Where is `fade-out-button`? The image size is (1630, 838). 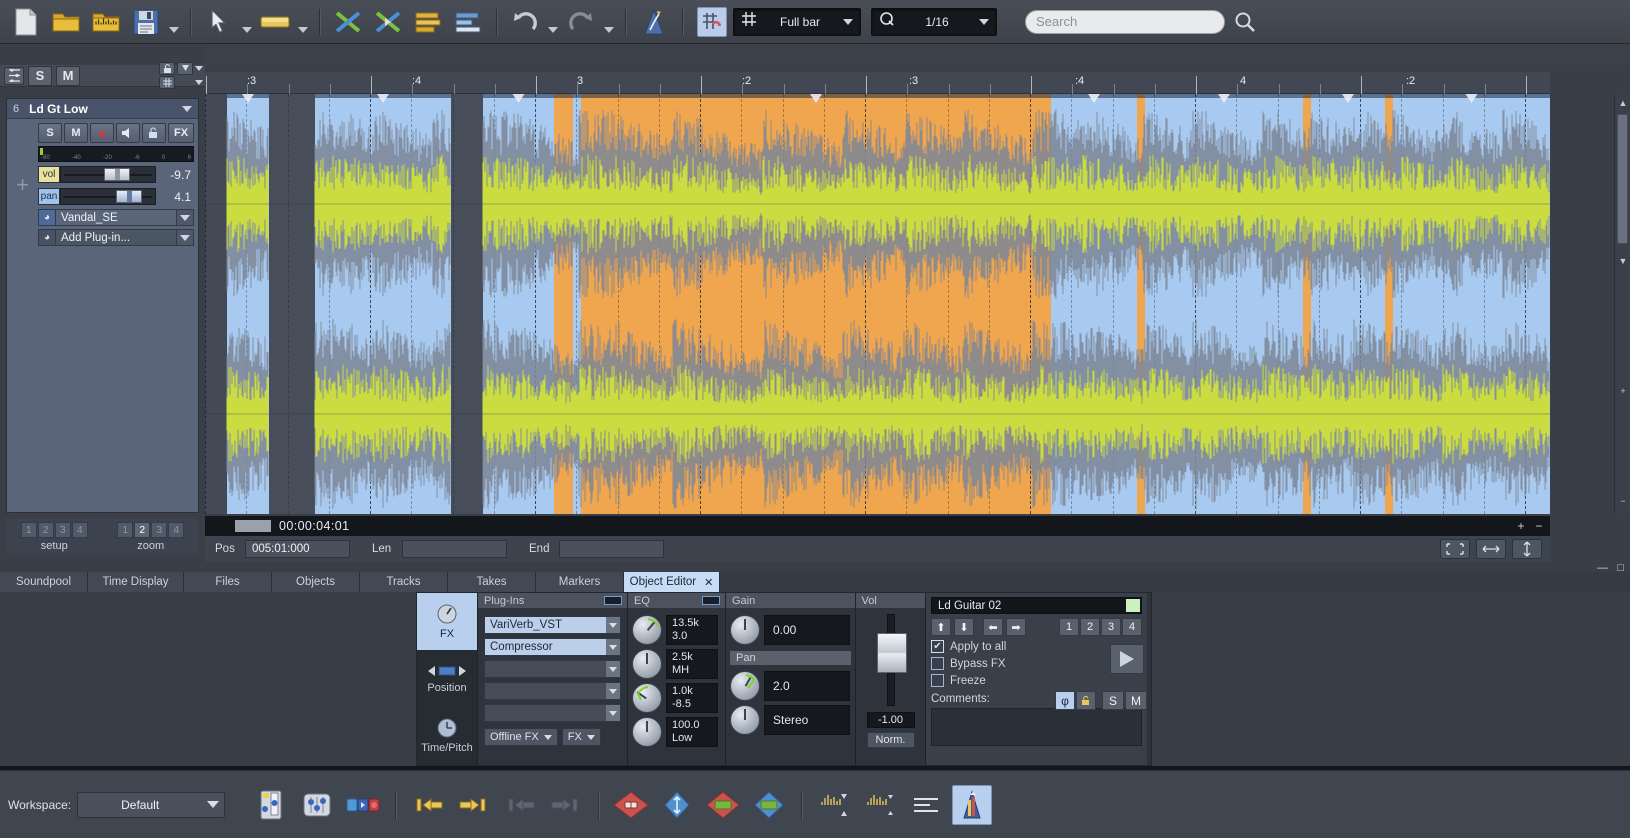
fade-out-button is located at coordinates (880, 805).